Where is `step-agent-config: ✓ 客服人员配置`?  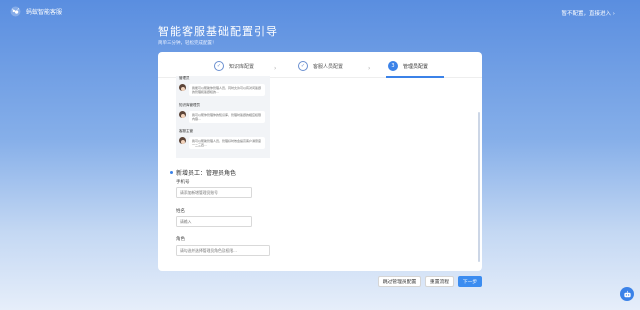 step-agent-config: ✓ 客服人员配置 is located at coordinates (320, 66).